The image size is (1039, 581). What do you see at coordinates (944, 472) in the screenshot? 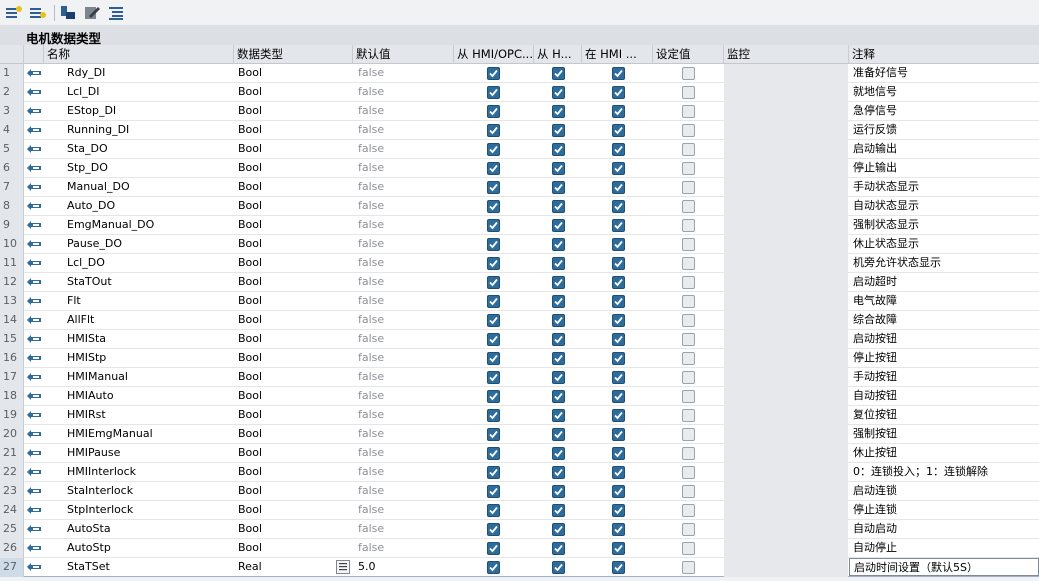
I see `tag-comment: 0：连锁投入；1：连锁解除` at bounding box center [944, 472].